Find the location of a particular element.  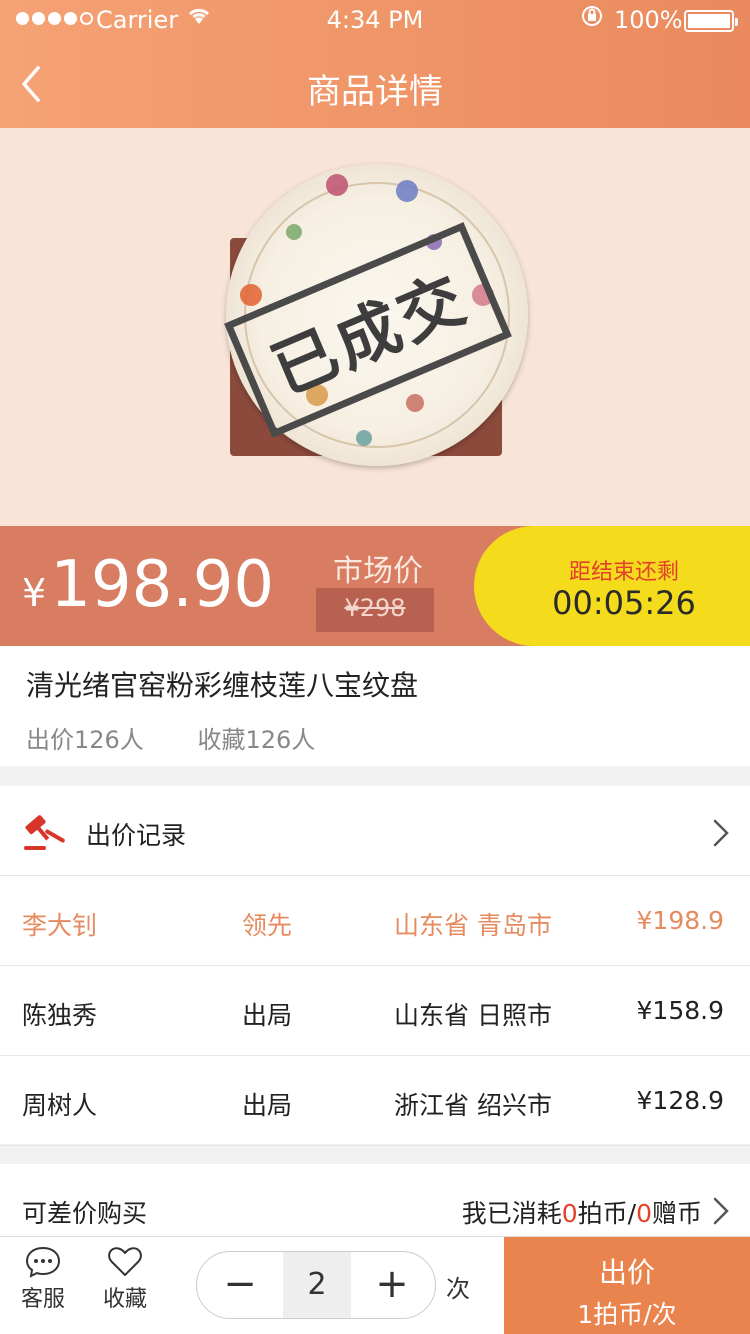

bidder-location: 山东省 日照市 is located at coordinates (473, 1015).